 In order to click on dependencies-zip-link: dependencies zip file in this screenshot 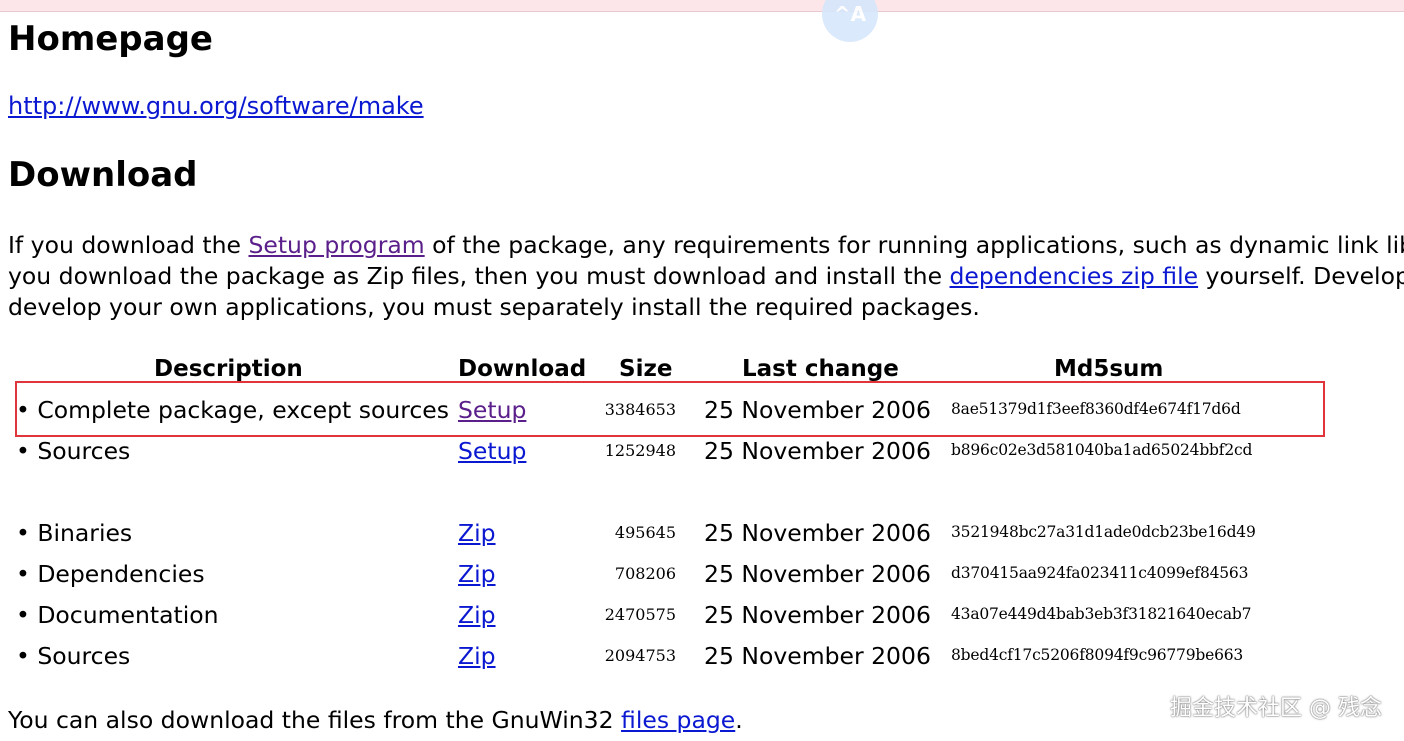, I will do `click(1074, 276)`.